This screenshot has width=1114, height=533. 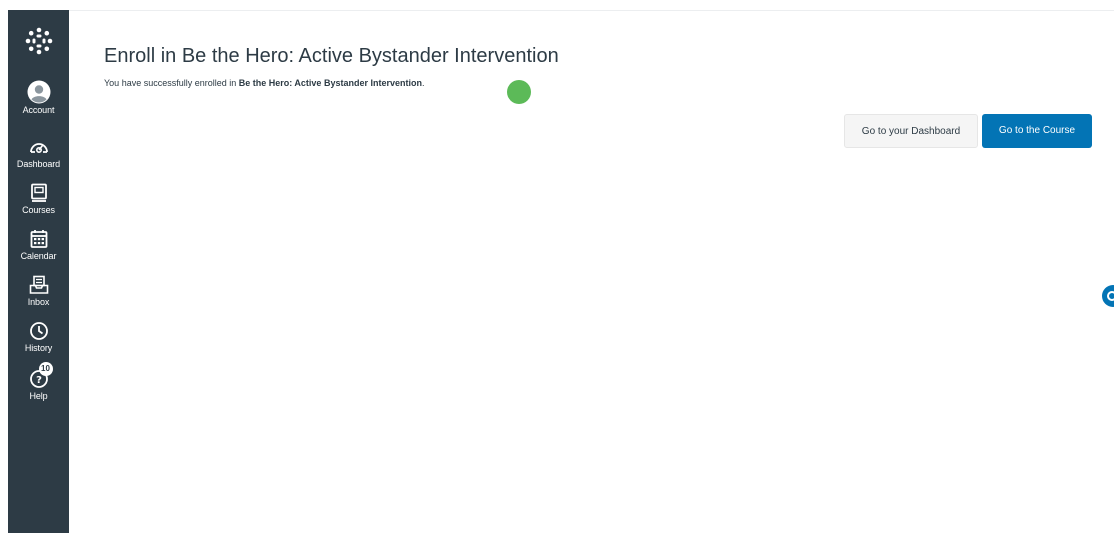 What do you see at coordinates (39, 331) in the screenshot?
I see `history-icon` at bounding box center [39, 331].